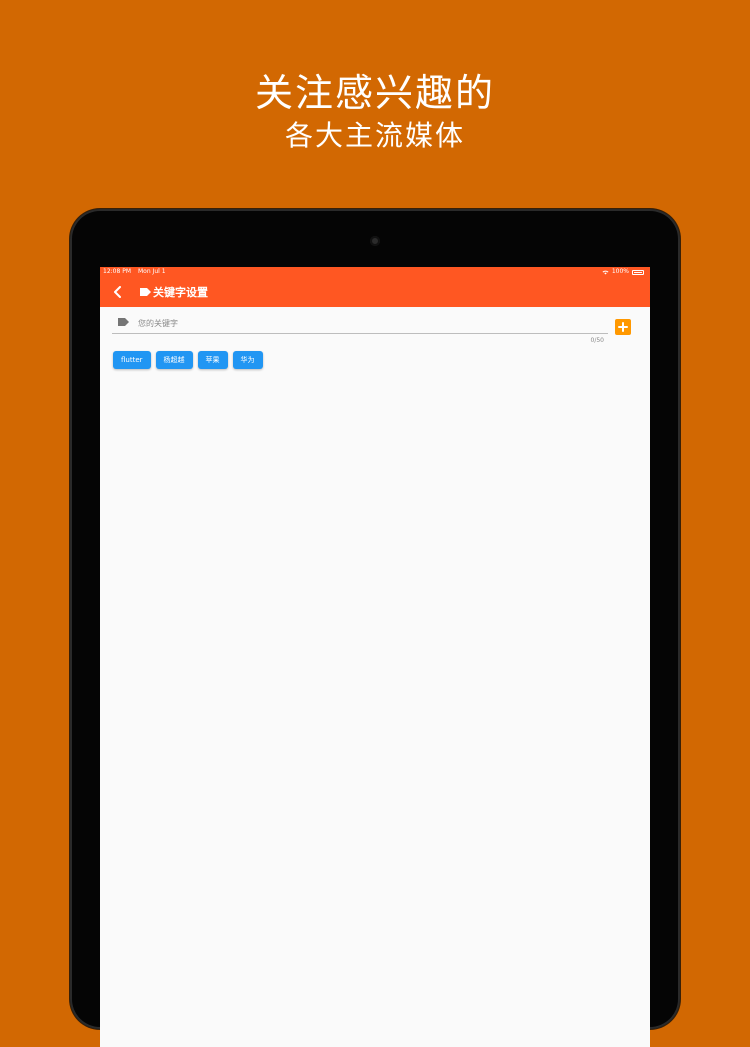  I want to click on chevron-left-icon, so click(117, 292).